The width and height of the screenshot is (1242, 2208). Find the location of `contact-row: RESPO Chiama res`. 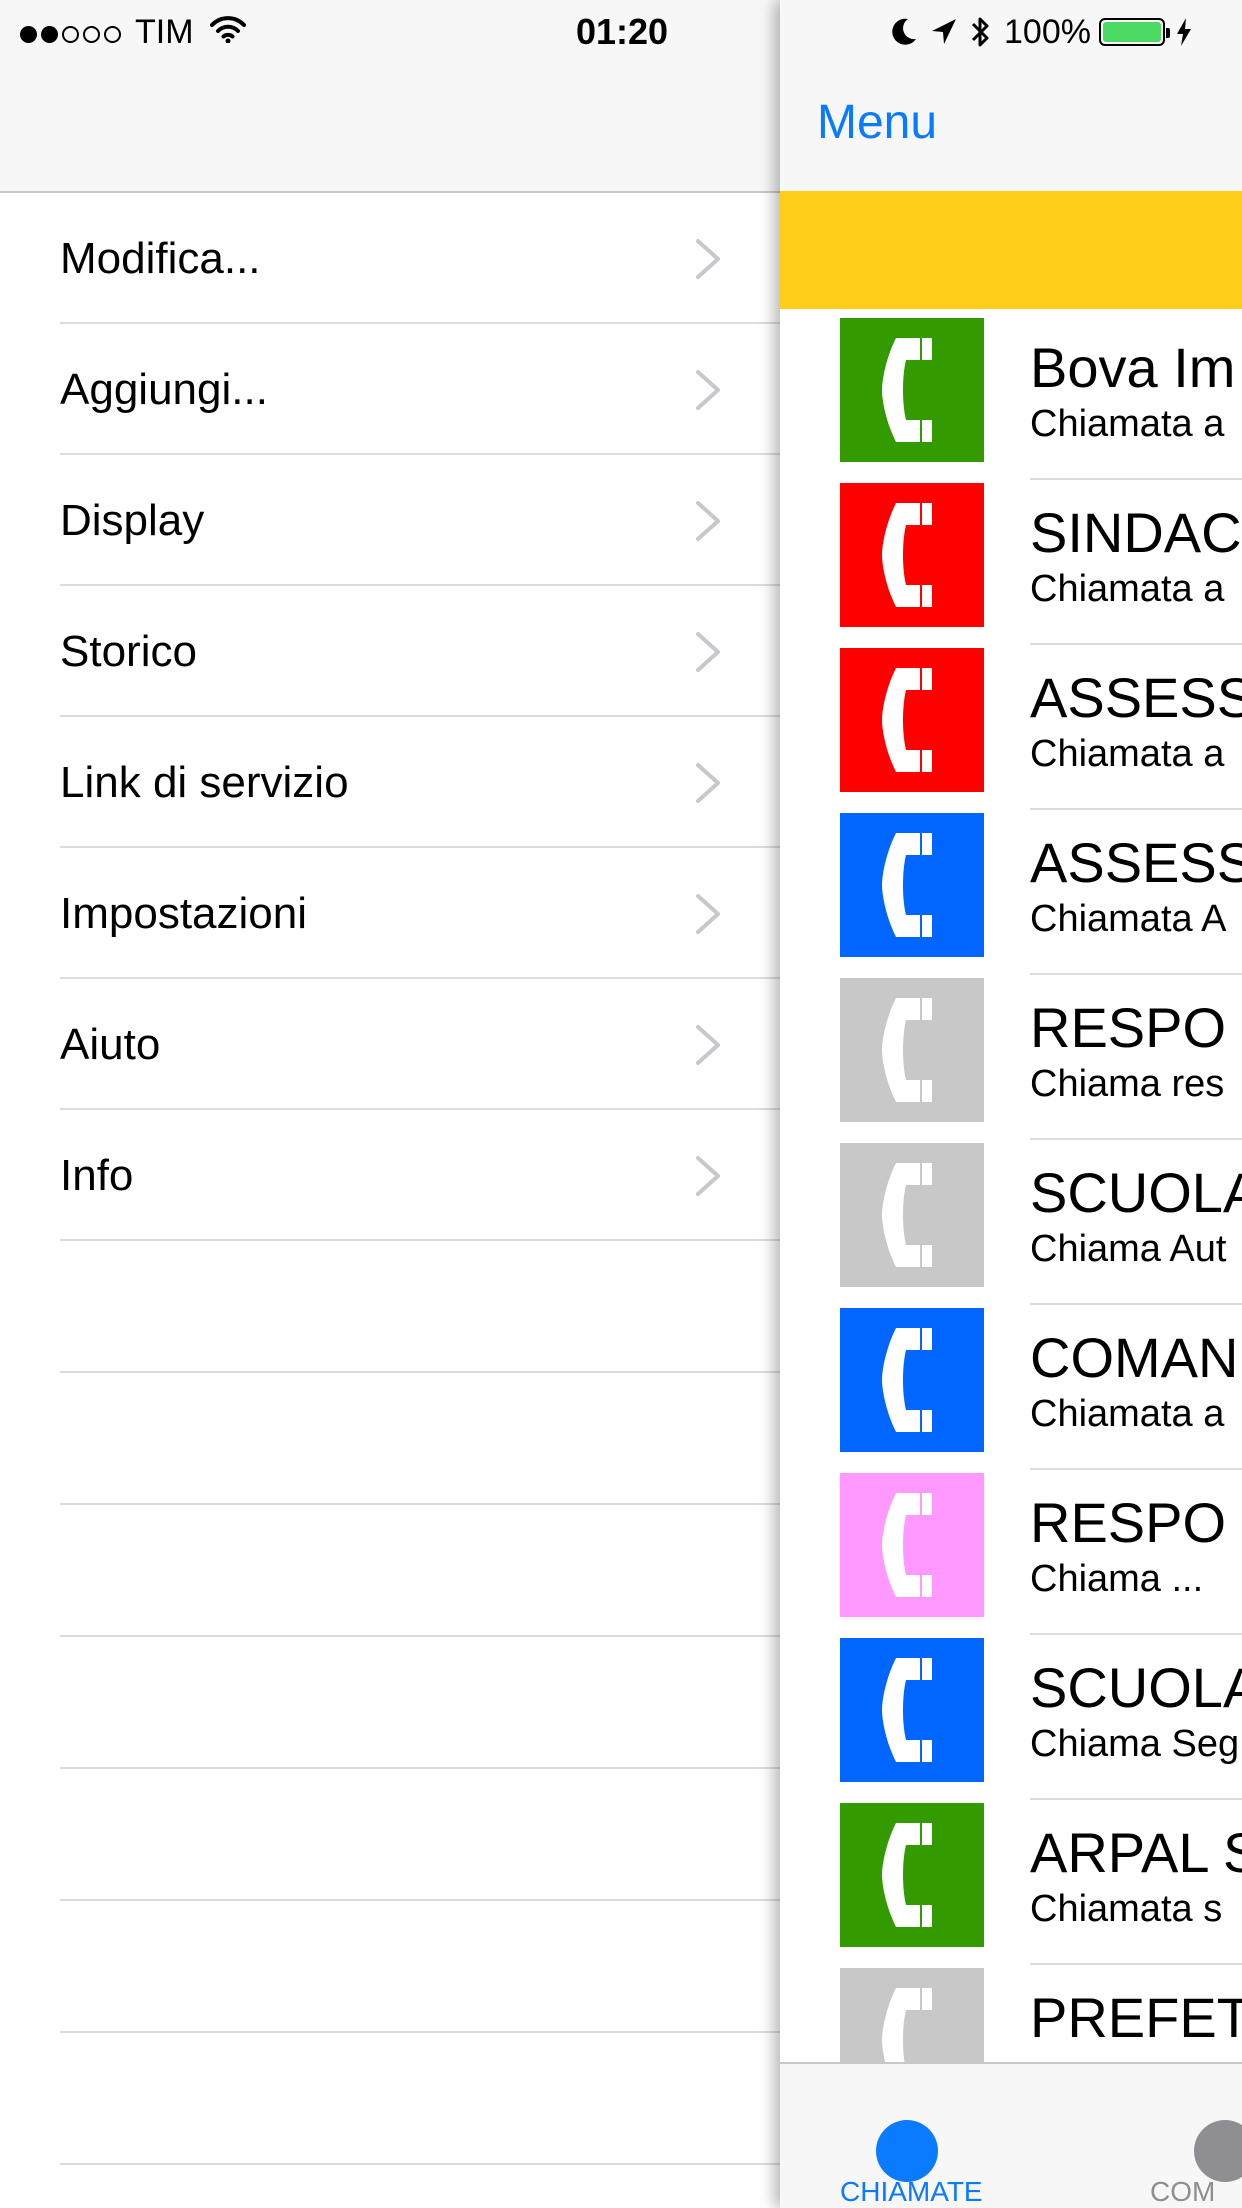

contact-row: RESPO Chiama res is located at coordinates (1011, 1057).